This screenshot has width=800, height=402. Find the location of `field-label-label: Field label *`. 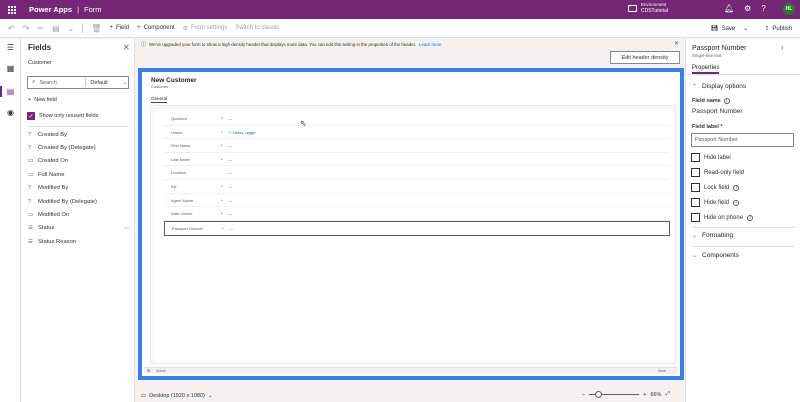

field-label-label: Field label * is located at coordinates (707, 127).